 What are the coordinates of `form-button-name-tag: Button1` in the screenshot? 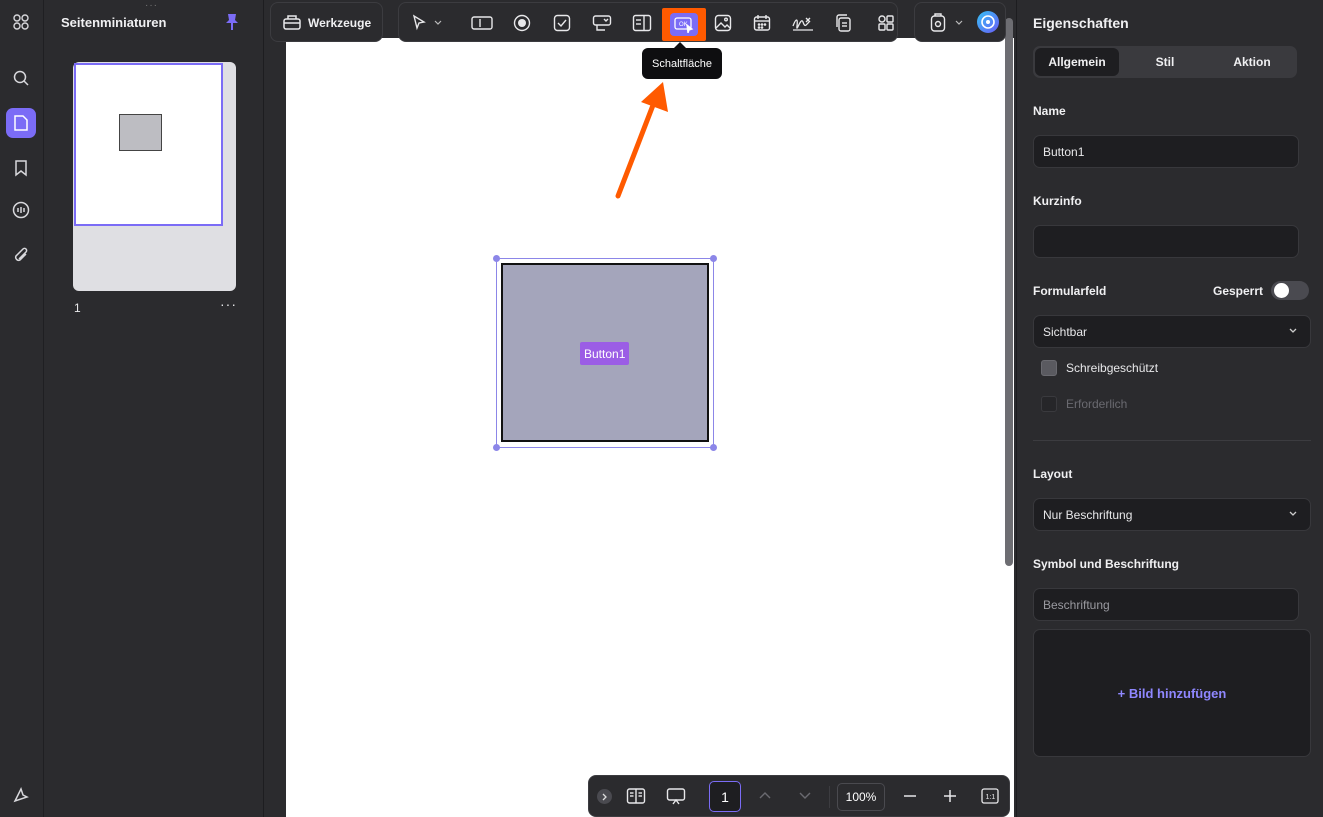 It's located at (605, 353).